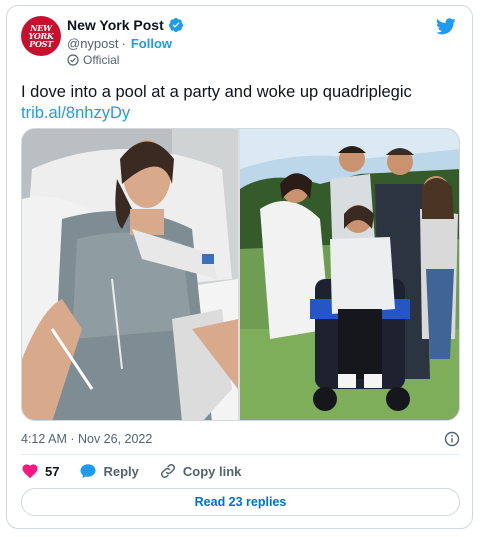 The image size is (483, 537). I want to click on reply-bubble-icon, so click(88, 471).